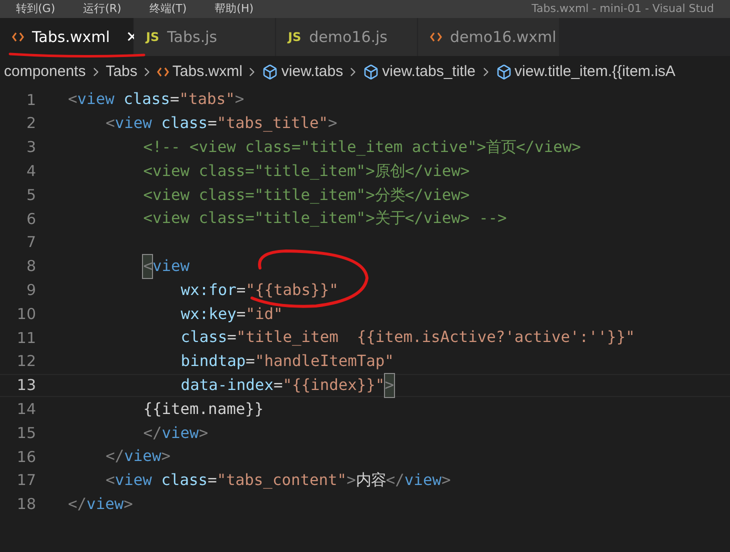 The width and height of the screenshot is (730, 552). I want to click on tab-label: Tabs.js, so click(192, 37).